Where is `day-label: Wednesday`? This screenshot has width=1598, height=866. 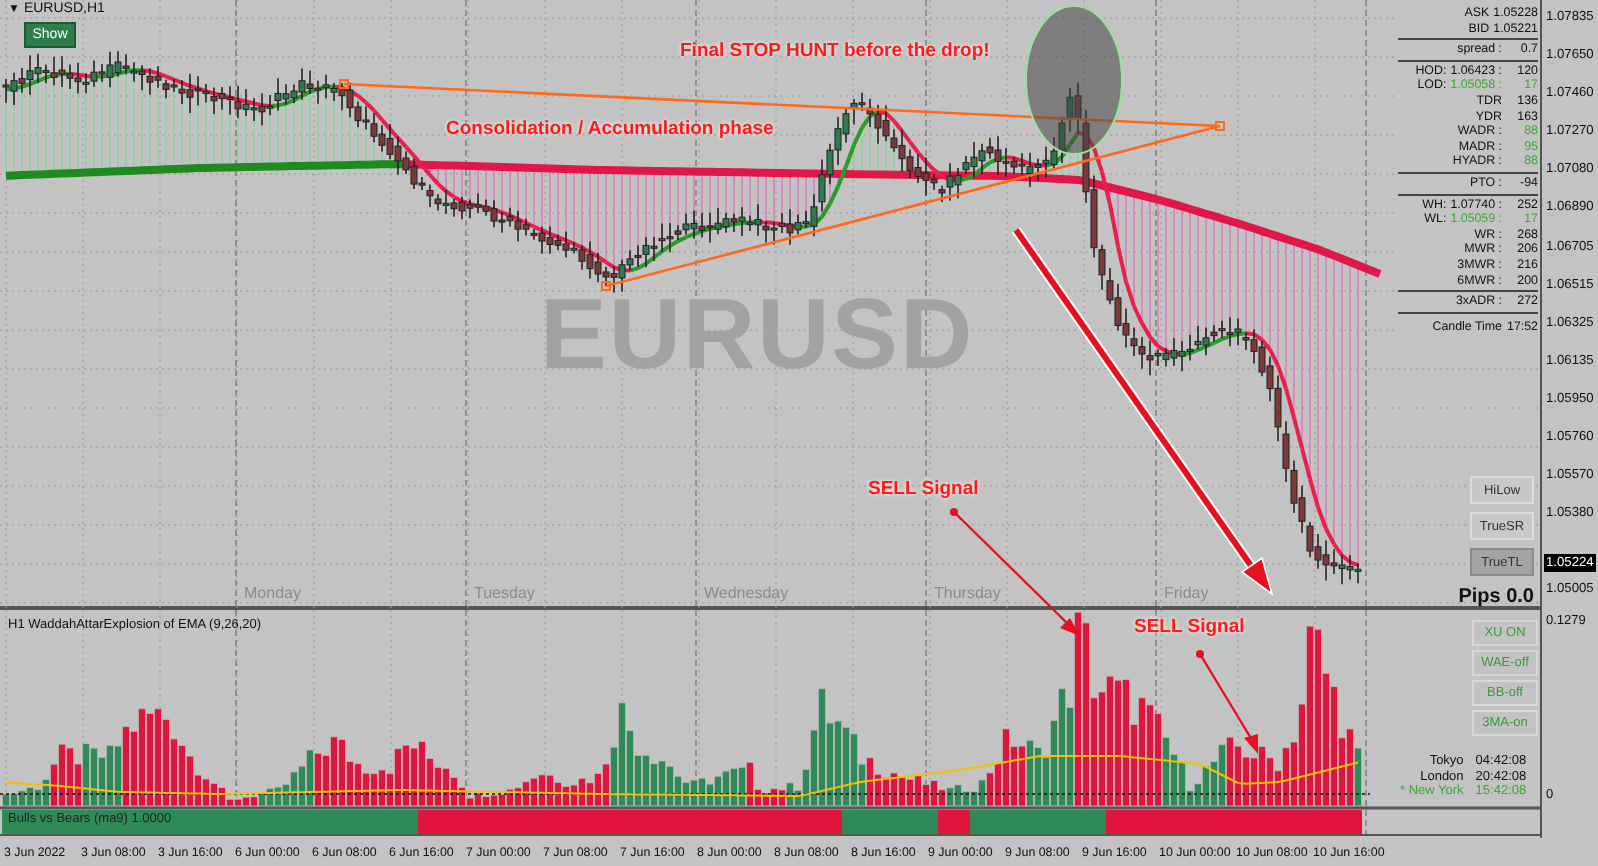 day-label: Wednesday is located at coordinates (747, 593).